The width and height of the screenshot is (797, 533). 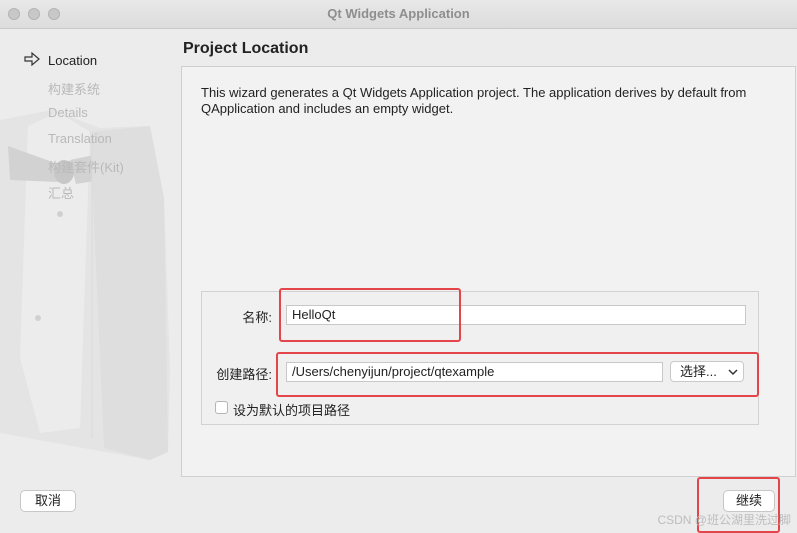 I want to click on path-label: 创建路径:, so click(x=244, y=374).